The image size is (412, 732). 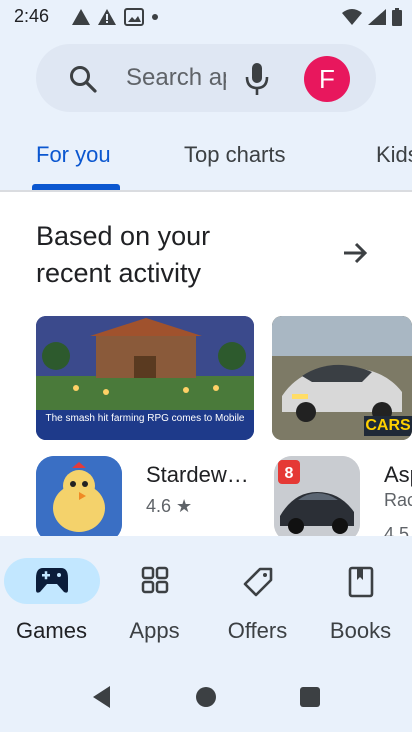 I want to click on section-title: Based on your recent activity, so click(x=123, y=254).